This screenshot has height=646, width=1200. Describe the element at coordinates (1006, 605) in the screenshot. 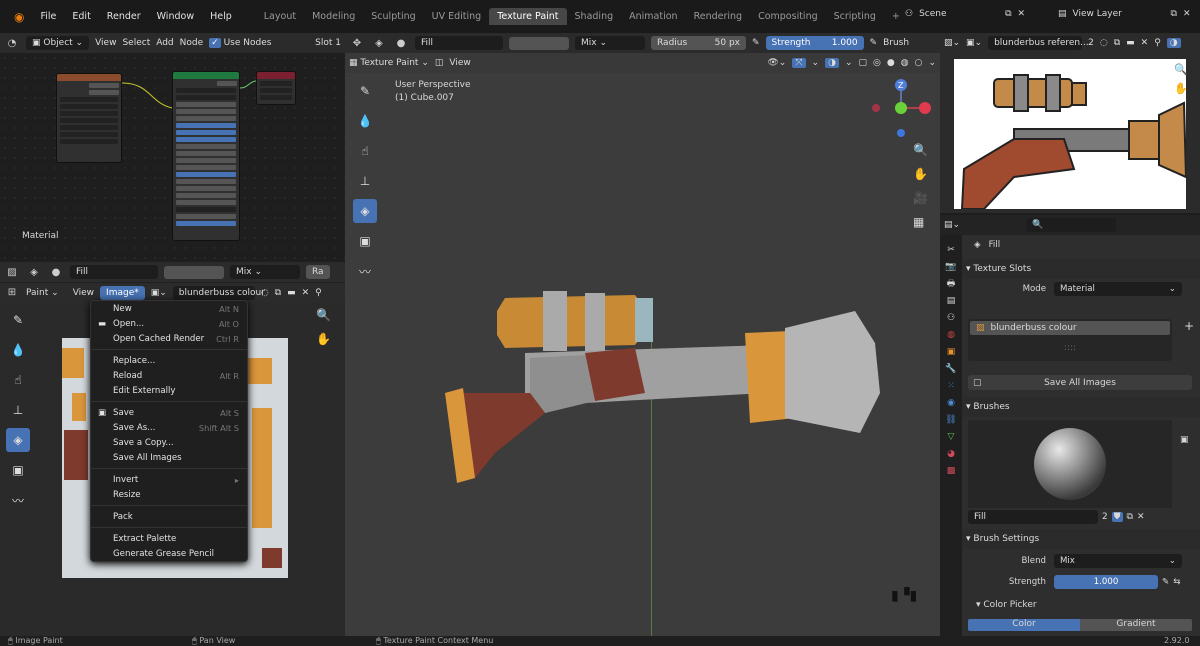

I see `color-picker-panel: ▾ Color Picker` at that location.